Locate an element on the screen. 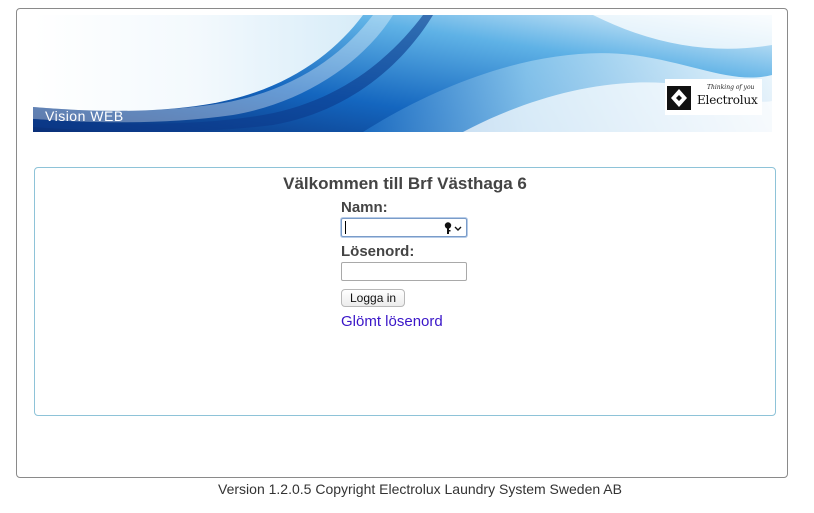 This screenshot has width=814, height=513. logo-tagline: Thinking of you is located at coordinates (731, 87).